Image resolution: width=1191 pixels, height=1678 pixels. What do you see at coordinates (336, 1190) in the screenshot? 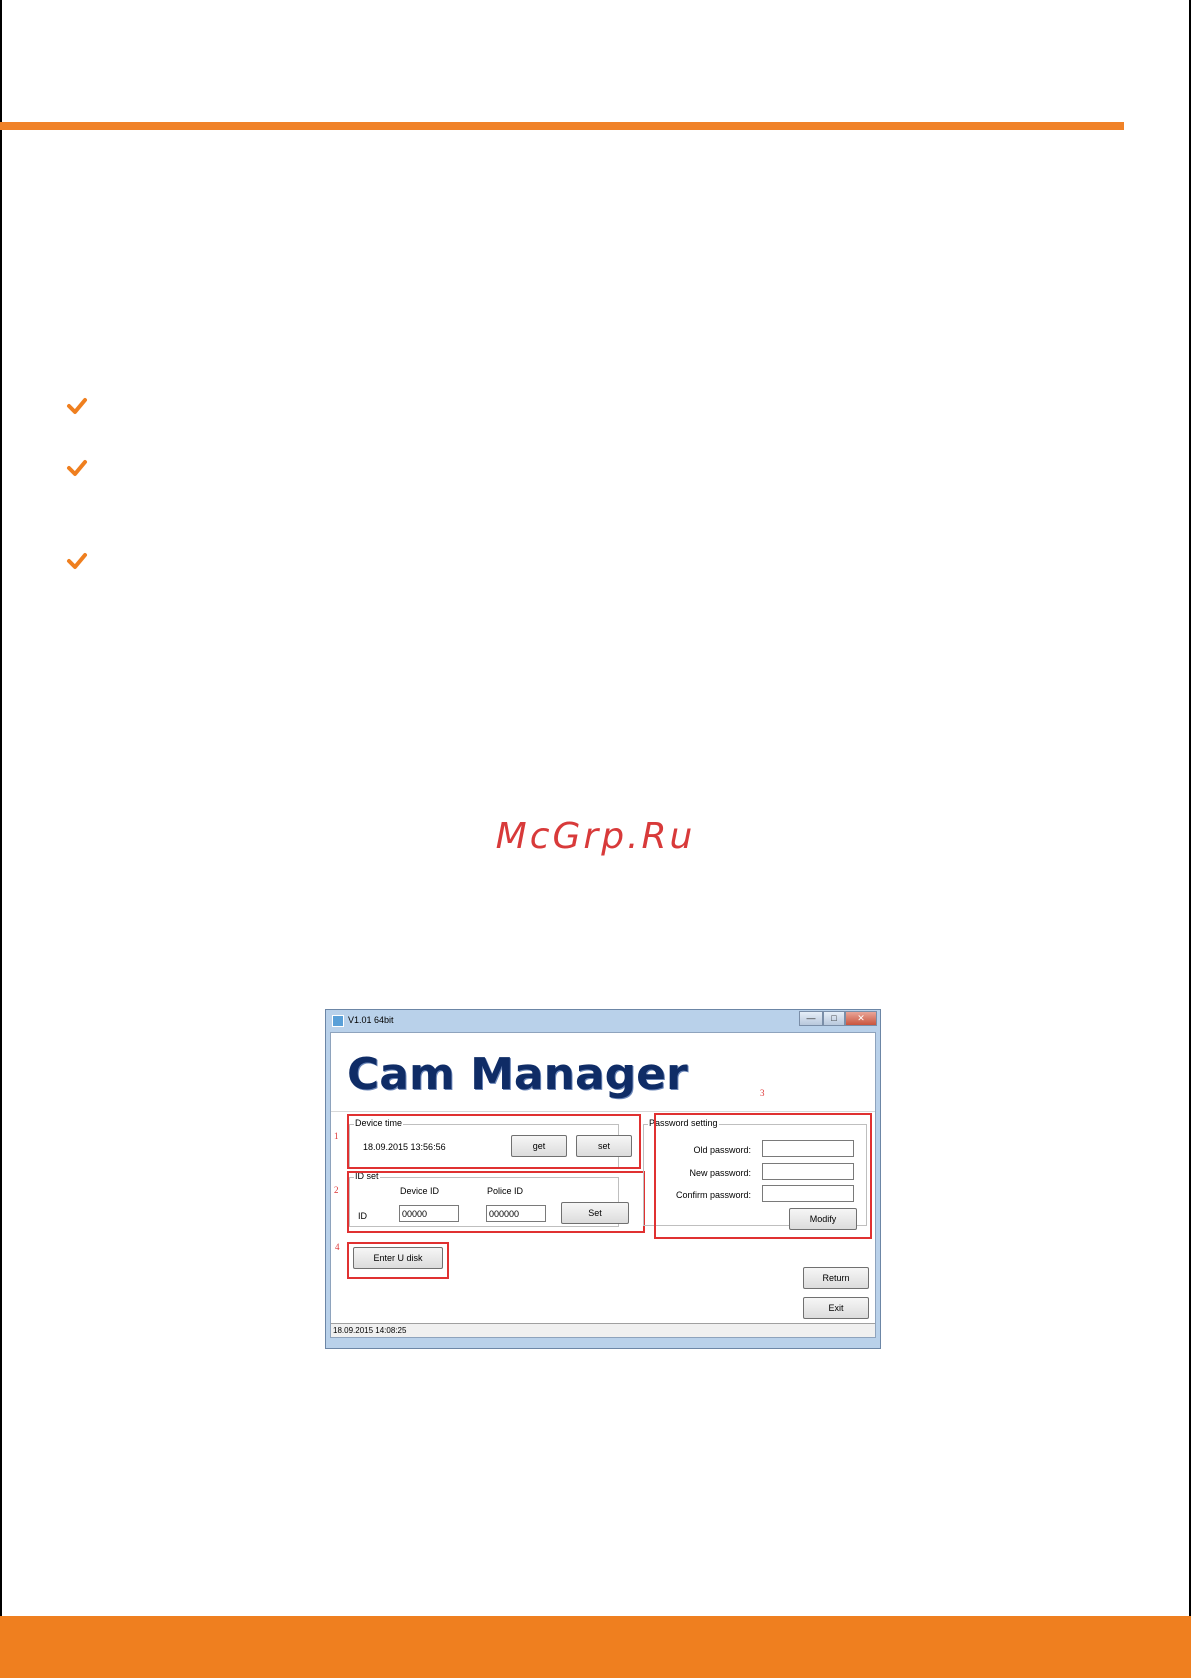
I see `annotation-2: 2` at bounding box center [336, 1190].